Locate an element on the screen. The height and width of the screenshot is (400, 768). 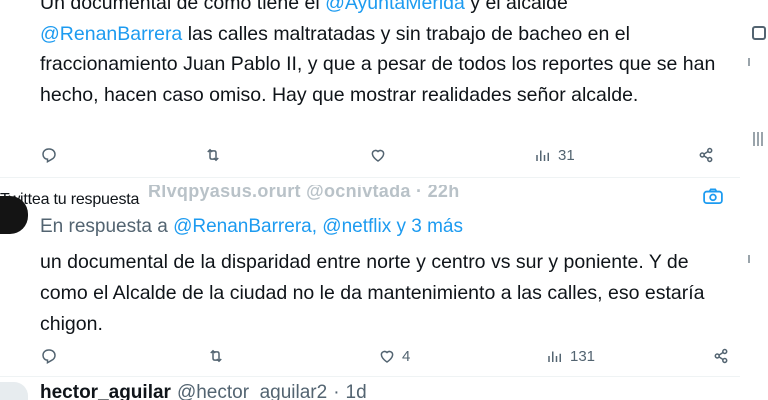
tweet-1-text-start: Un documental de como tiene el is located at coordinates (183, 7).